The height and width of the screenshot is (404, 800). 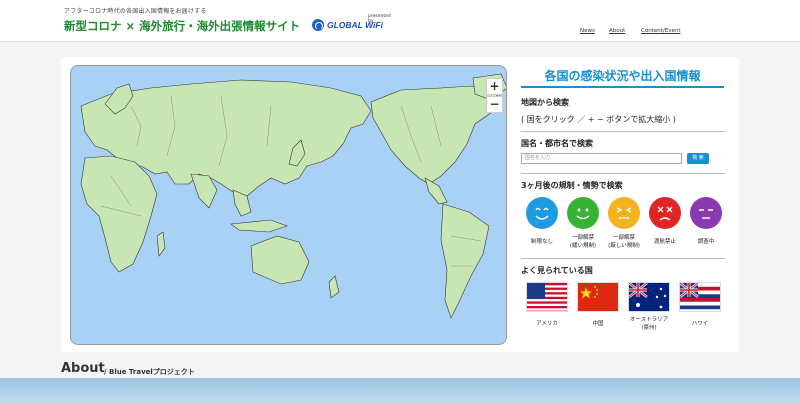 What do you see at coordinates (436, 135) in the screenshot?
I see `north-america-landmass` at bounding box center [436, 135].